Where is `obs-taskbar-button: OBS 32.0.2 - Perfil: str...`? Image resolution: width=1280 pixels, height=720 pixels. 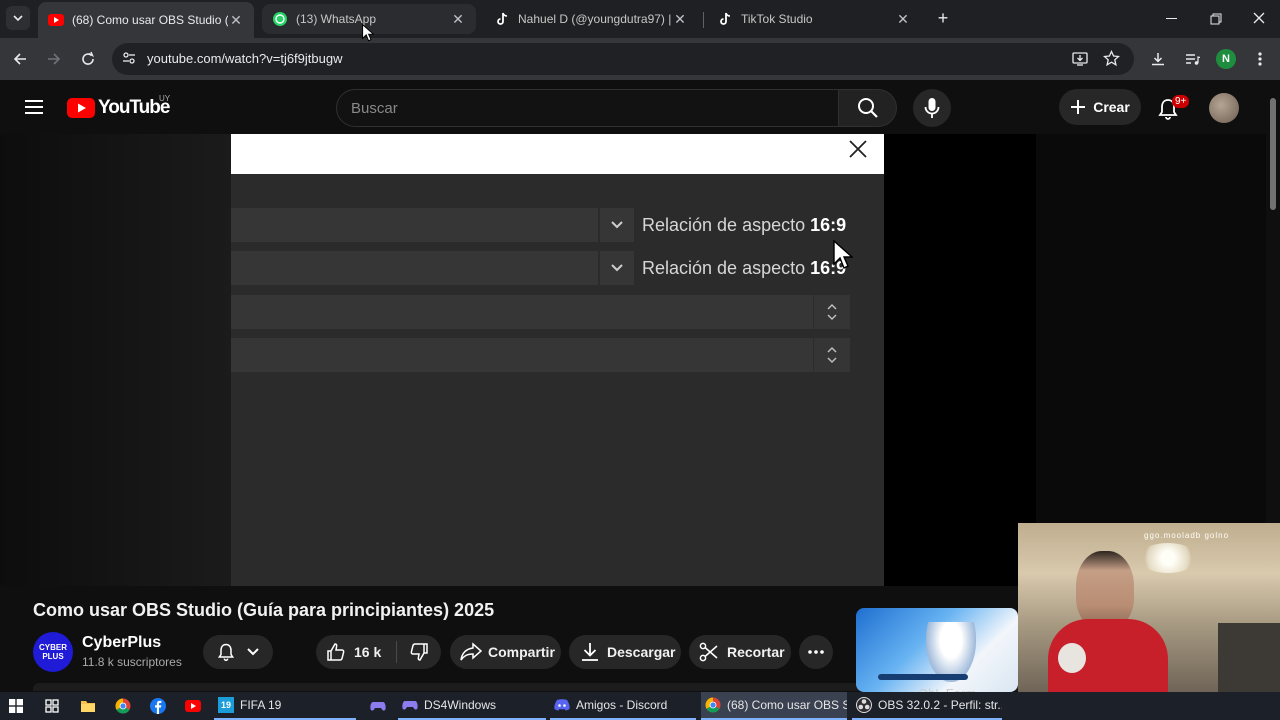
obs-taskbar-button: OBS 32.0.2 - Perfil: str... is located at coordinates (927, 706).